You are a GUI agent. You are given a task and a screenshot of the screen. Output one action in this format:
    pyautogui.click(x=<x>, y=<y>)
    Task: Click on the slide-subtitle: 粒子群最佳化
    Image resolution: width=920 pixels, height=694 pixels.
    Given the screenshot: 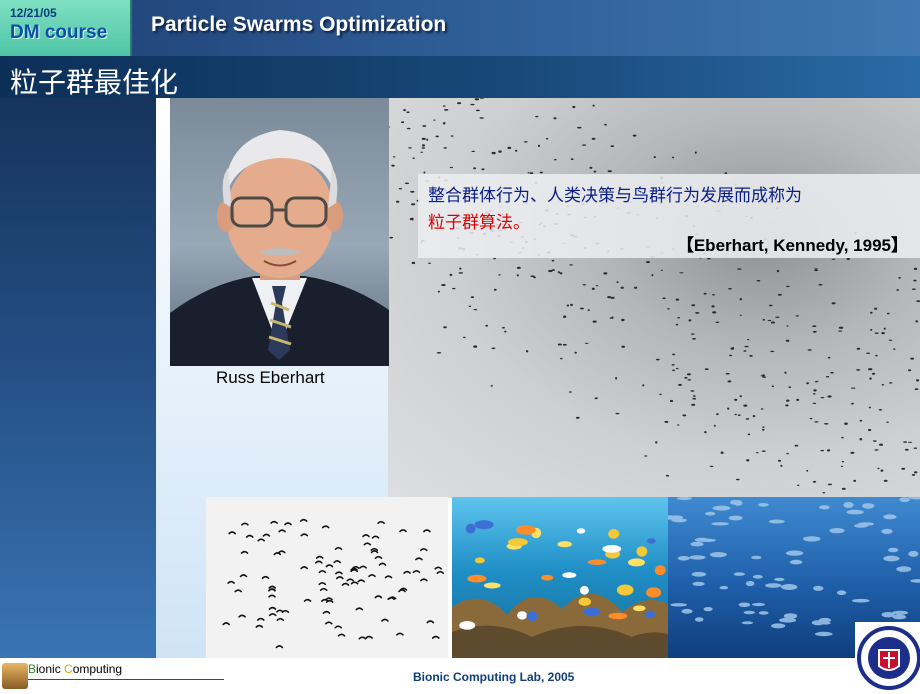 What is the action you would take?
    pyautogui.click(x=94, y=82)
    